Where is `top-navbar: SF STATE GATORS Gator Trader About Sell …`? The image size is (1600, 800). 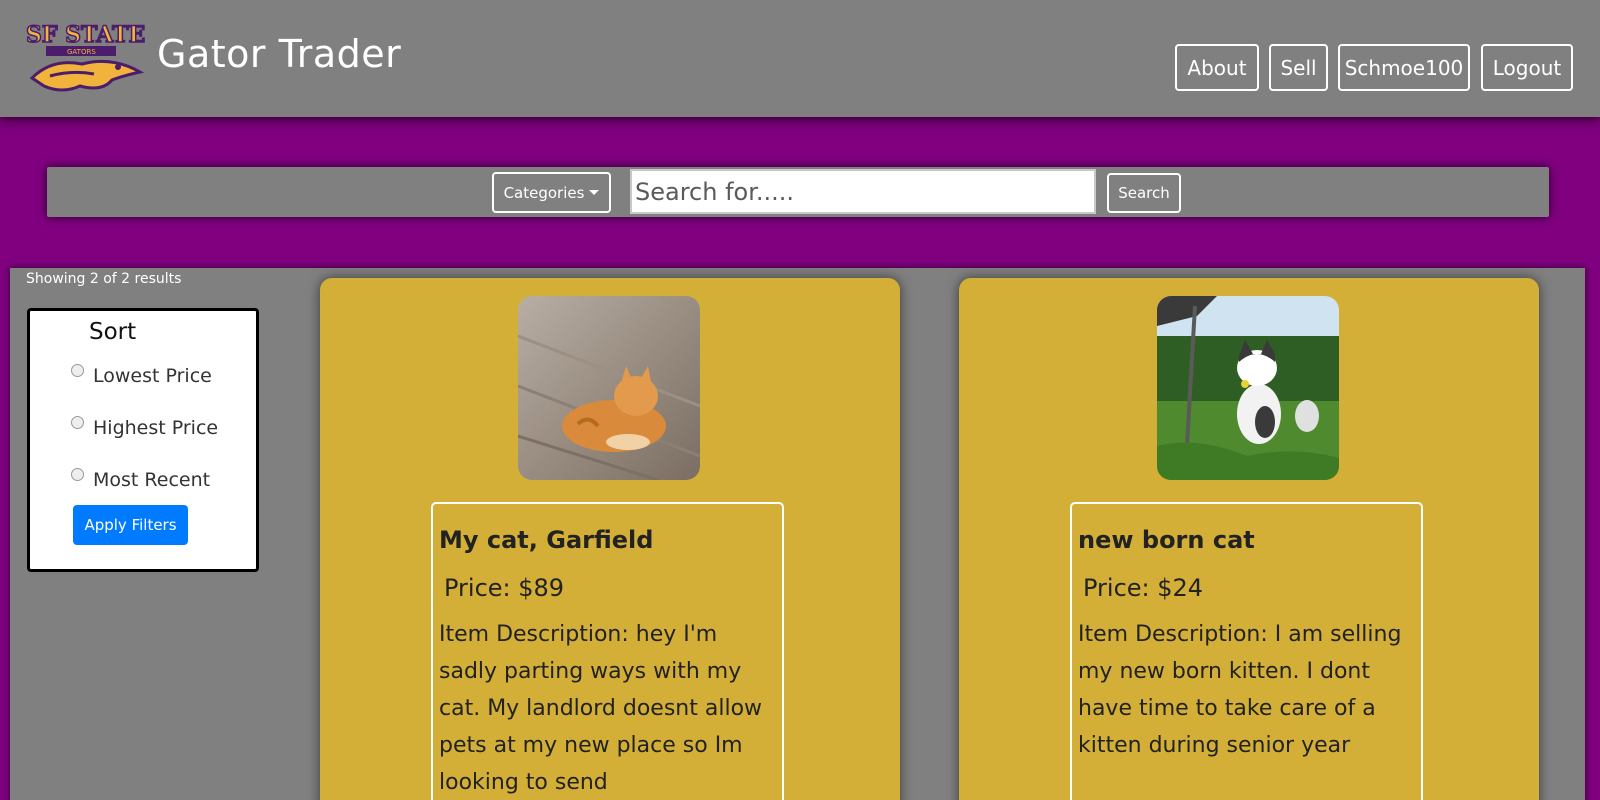
top-navbar: SF STATE GATORS Gator Trader About Sell … is located at coordinates (800, 58).